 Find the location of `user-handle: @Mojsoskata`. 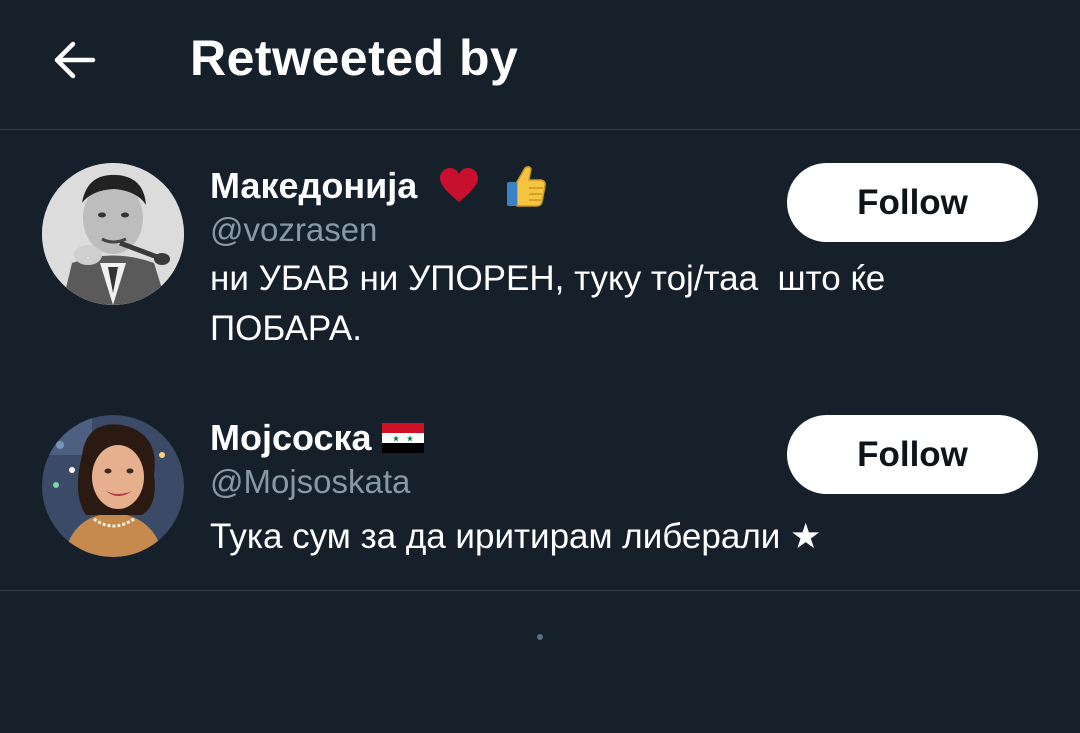

user-handle: @Mojsoskata is located at coordinates (310, 482).